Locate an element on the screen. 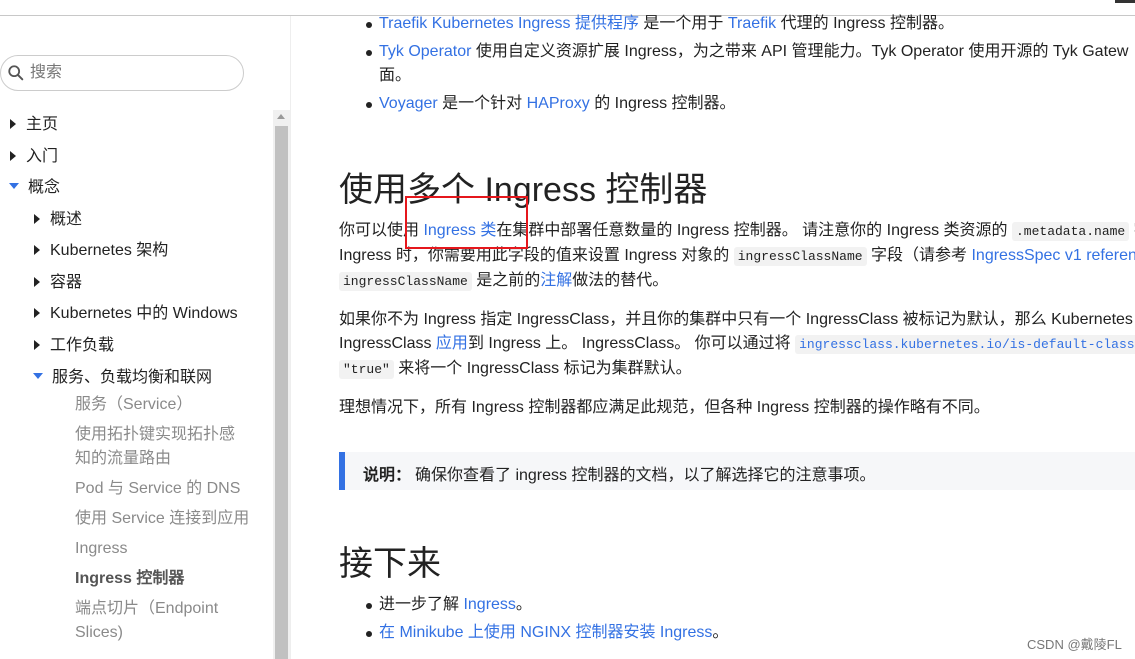  sidebar-item-label: 服务、负载均衡和联网 is located at coordinates (132, 377).